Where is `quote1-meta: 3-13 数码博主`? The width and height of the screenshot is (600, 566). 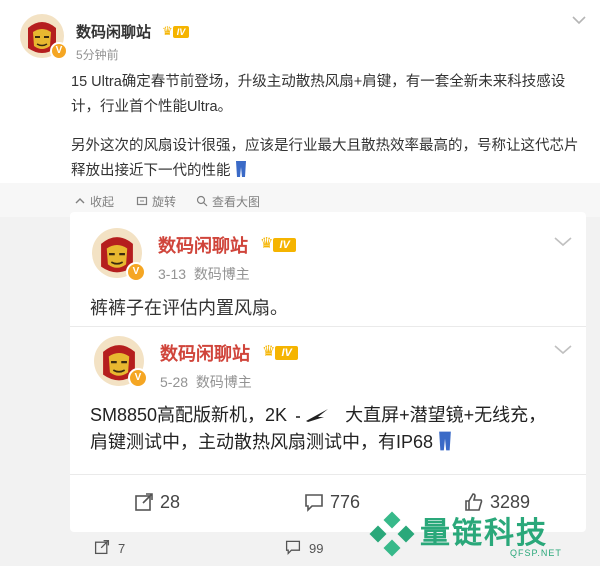
quote1-meta: 3-13 数码博主 is located at coordinates (204, 274).